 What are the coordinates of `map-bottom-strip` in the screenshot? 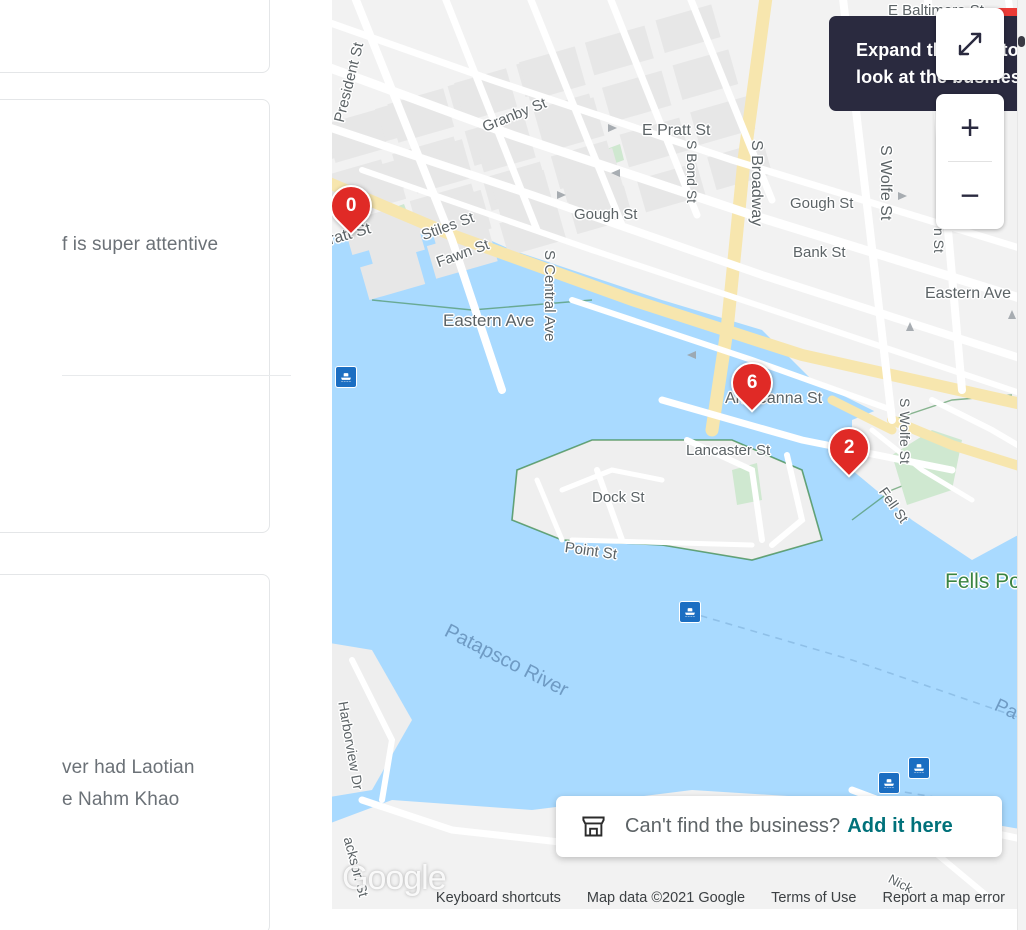 It's located at (679, 919).